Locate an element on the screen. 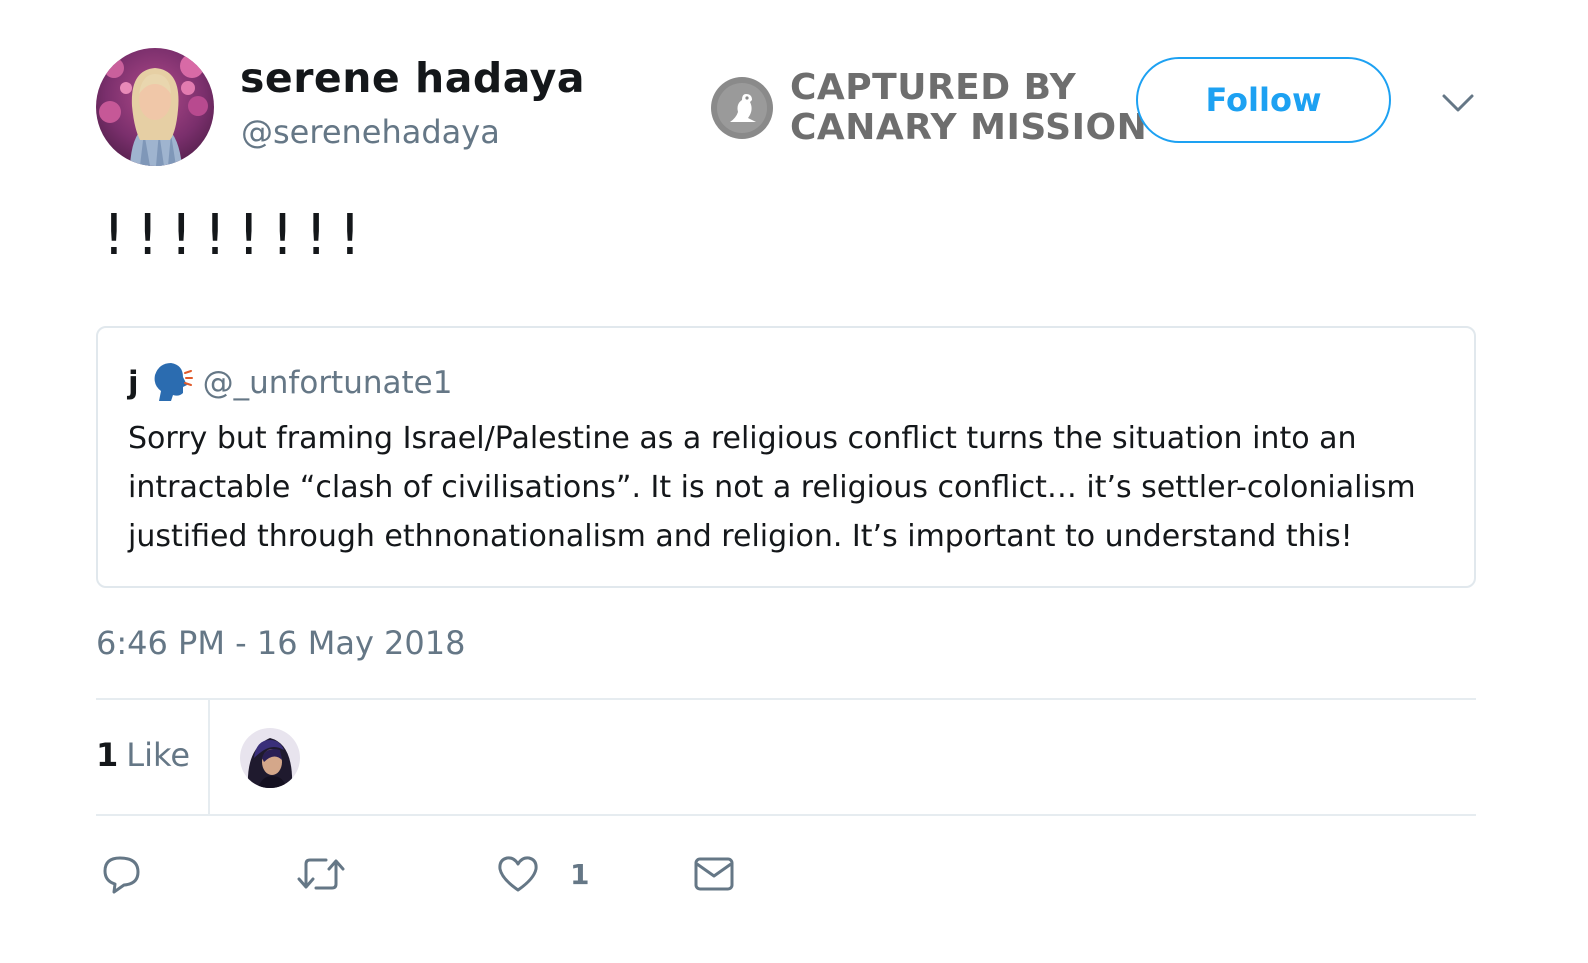 The image size is (1588, 963). canary-mission-watermark: CAPTURED BY CANARY MISSION is located at coordinates (928, 108).